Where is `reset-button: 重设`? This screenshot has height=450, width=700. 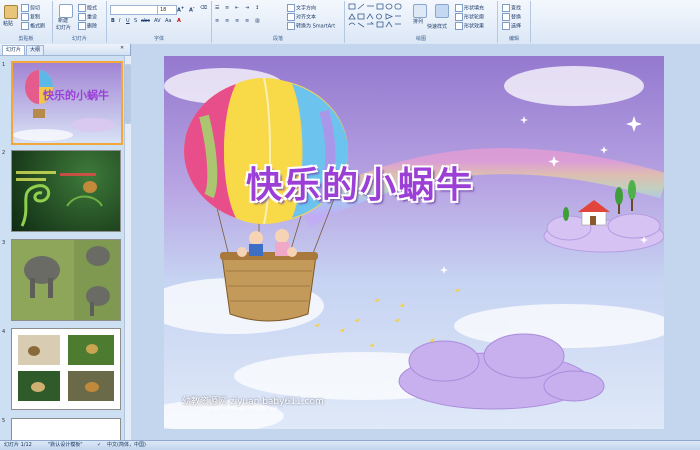 reset-button: 重设 is located at coordinates (87, 17).